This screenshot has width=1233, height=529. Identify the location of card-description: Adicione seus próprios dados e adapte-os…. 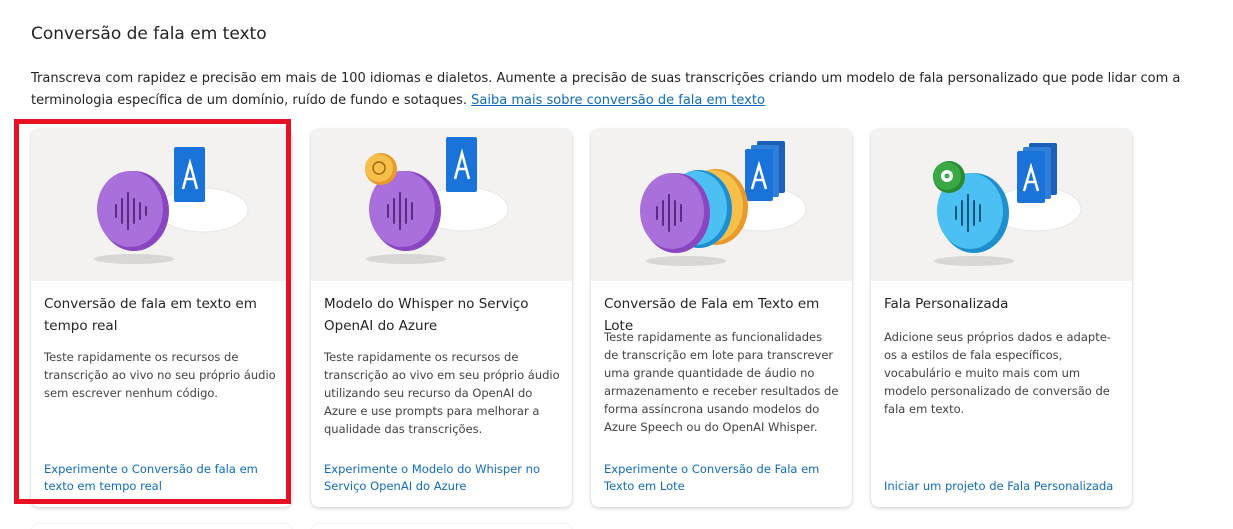
(997, 373).